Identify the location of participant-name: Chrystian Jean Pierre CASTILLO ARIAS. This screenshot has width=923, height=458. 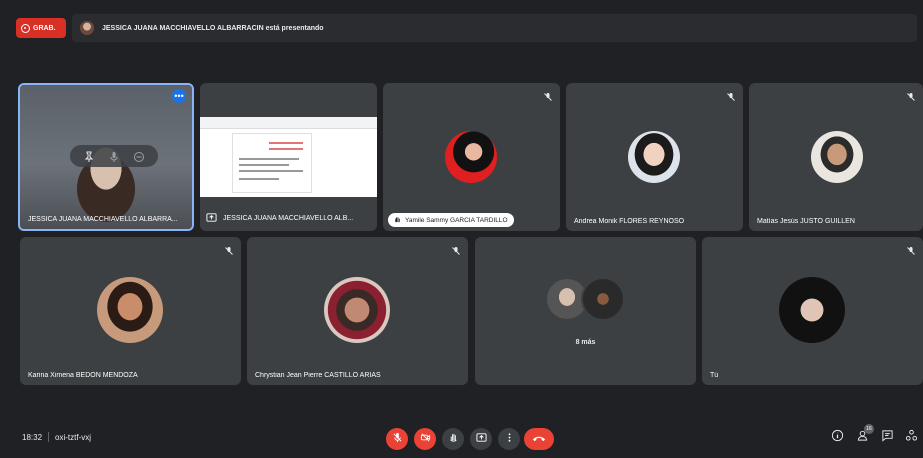
(318, 375).